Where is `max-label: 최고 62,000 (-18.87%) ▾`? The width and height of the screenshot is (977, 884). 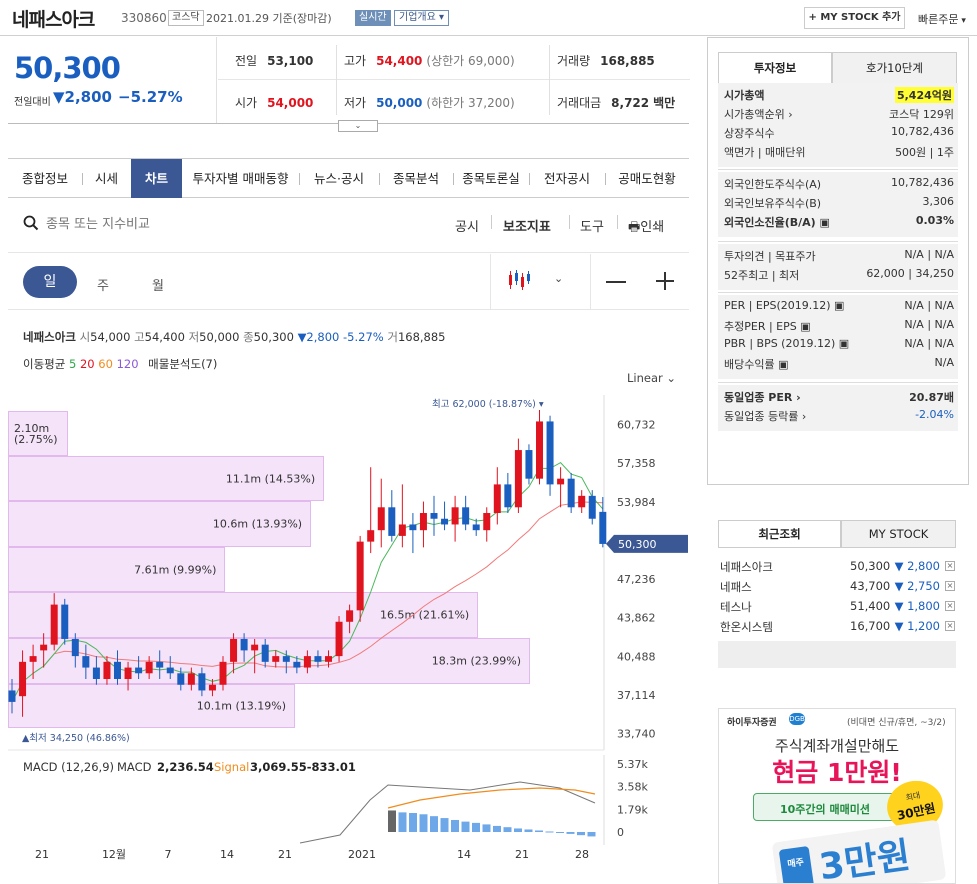 max-label: 최고 62,000 (-18.87%) ▾ is located at coordinates (488, 404).